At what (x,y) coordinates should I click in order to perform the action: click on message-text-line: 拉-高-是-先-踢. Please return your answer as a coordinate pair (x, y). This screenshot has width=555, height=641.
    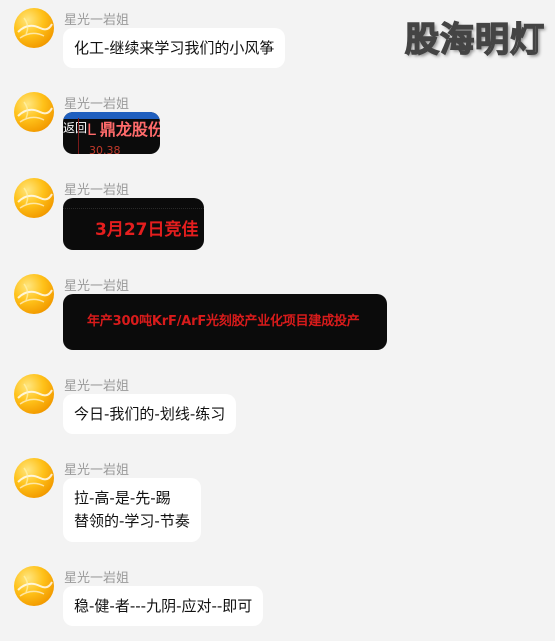
    Looking at the image, I should click on (122, 498).